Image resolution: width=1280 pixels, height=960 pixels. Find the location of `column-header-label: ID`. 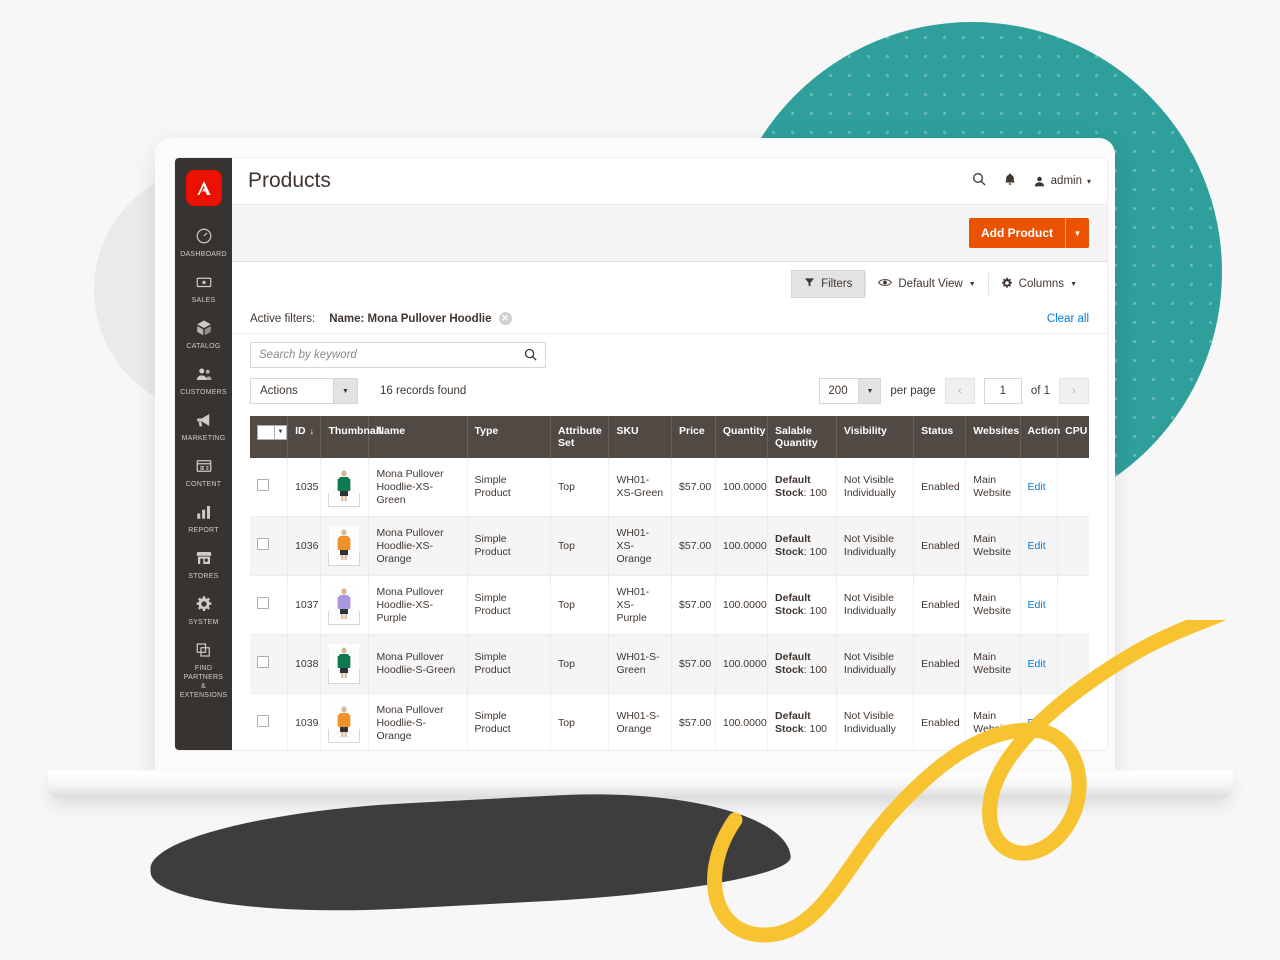

column-header-label: ID is located at coordinates (300, 431).